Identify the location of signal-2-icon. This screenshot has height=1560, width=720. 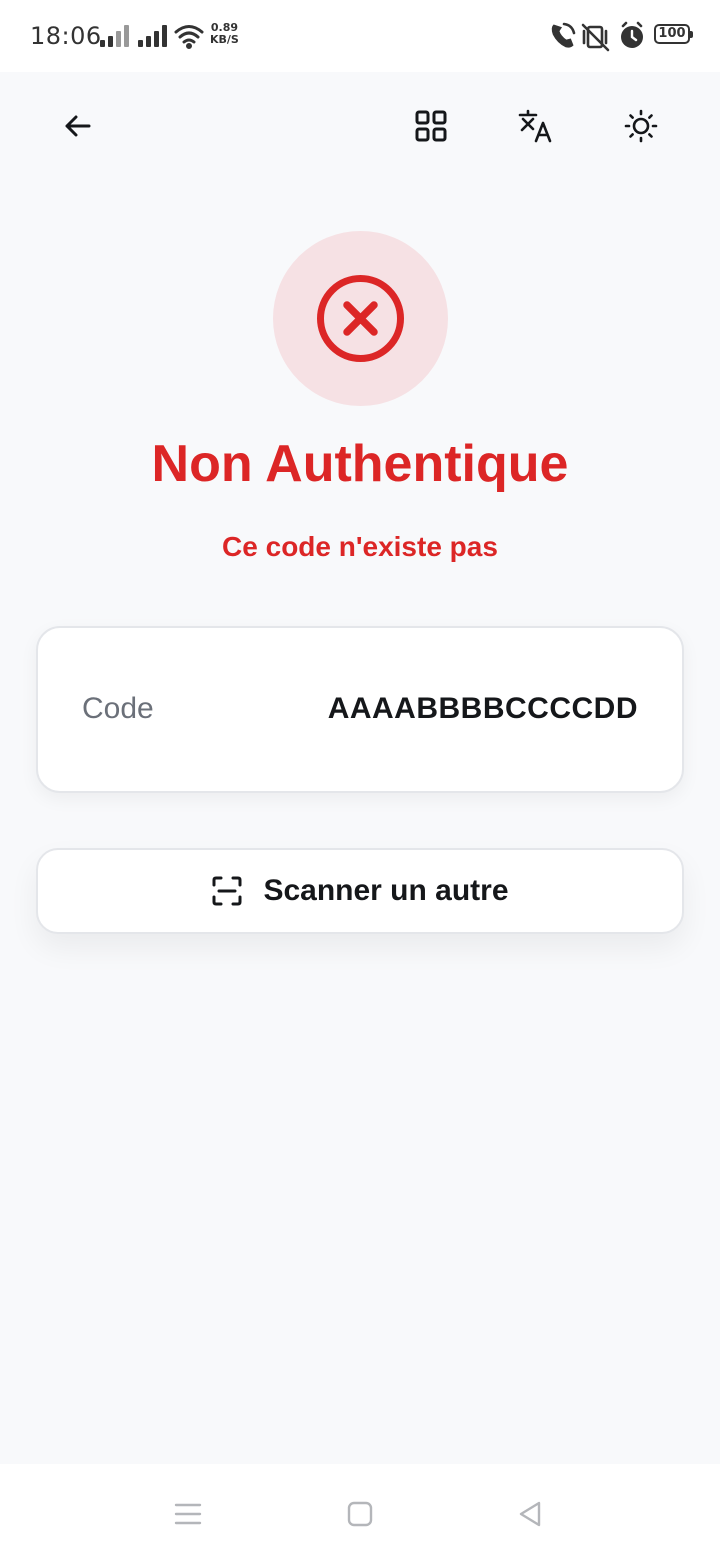
(152, 36).